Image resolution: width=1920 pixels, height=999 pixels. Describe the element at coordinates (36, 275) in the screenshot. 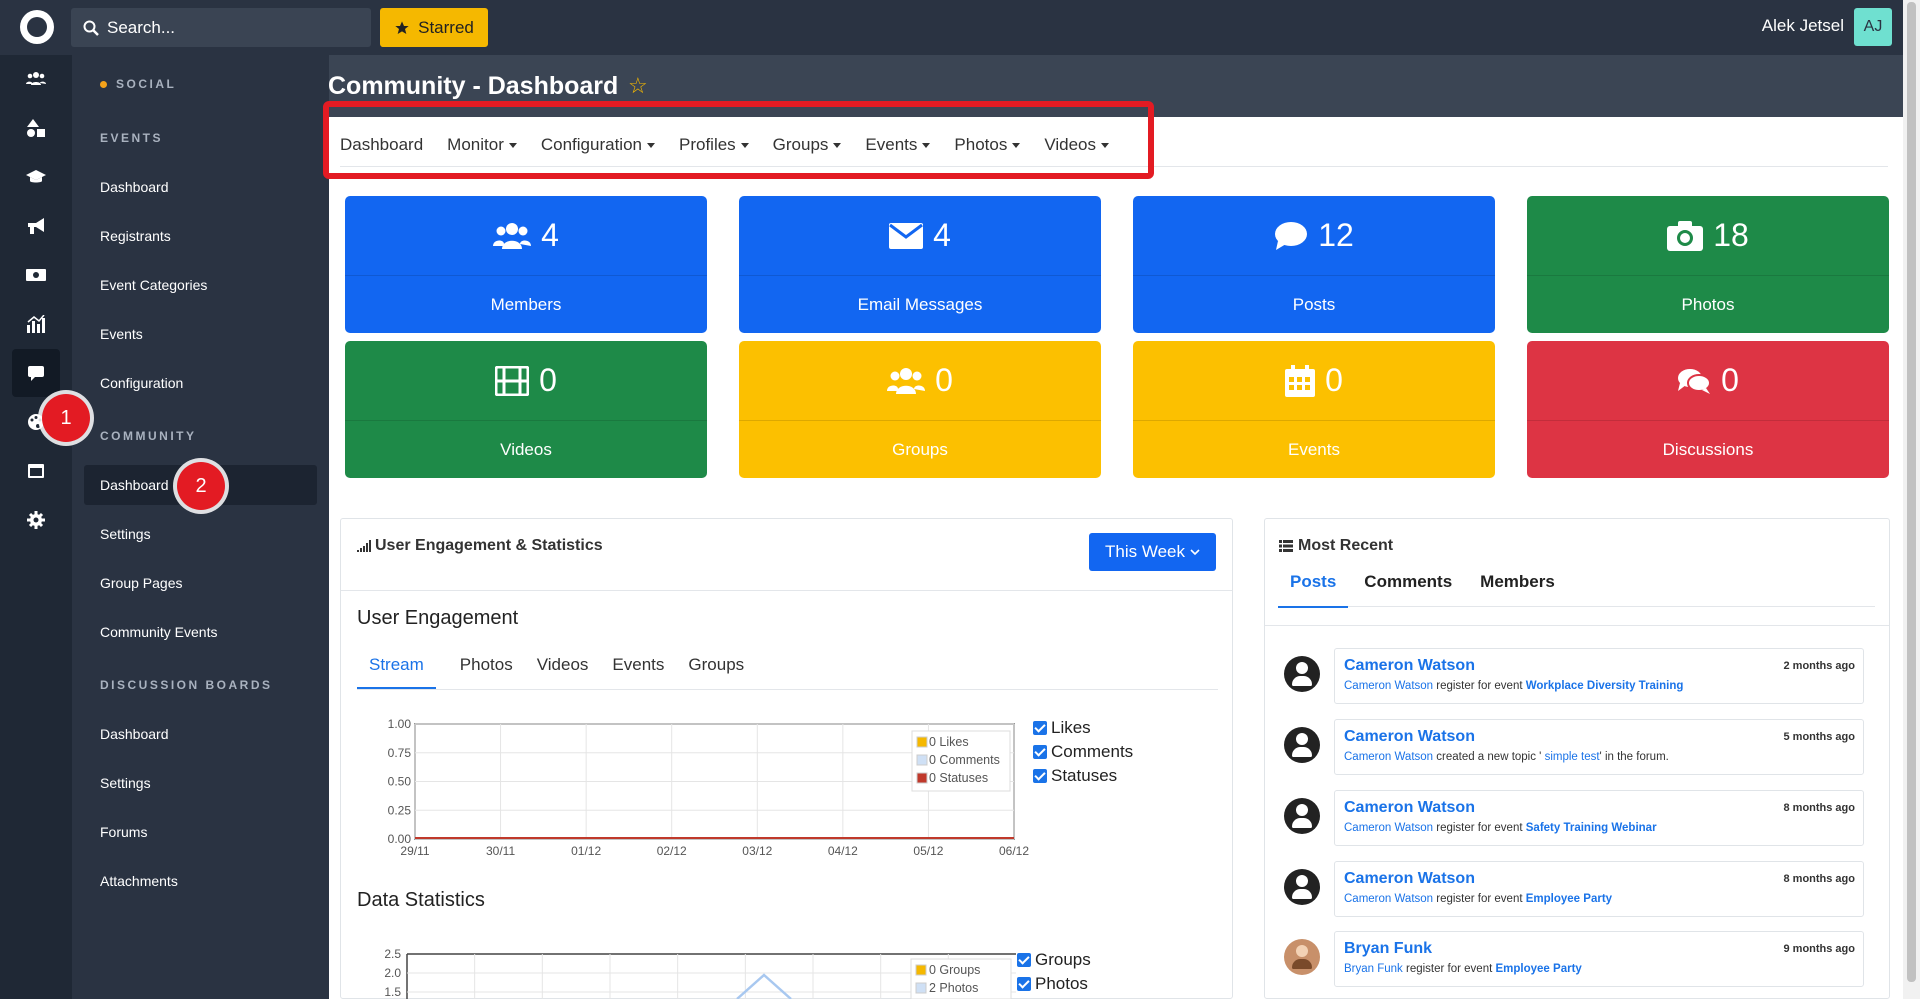

I see `money-icon` at that location.